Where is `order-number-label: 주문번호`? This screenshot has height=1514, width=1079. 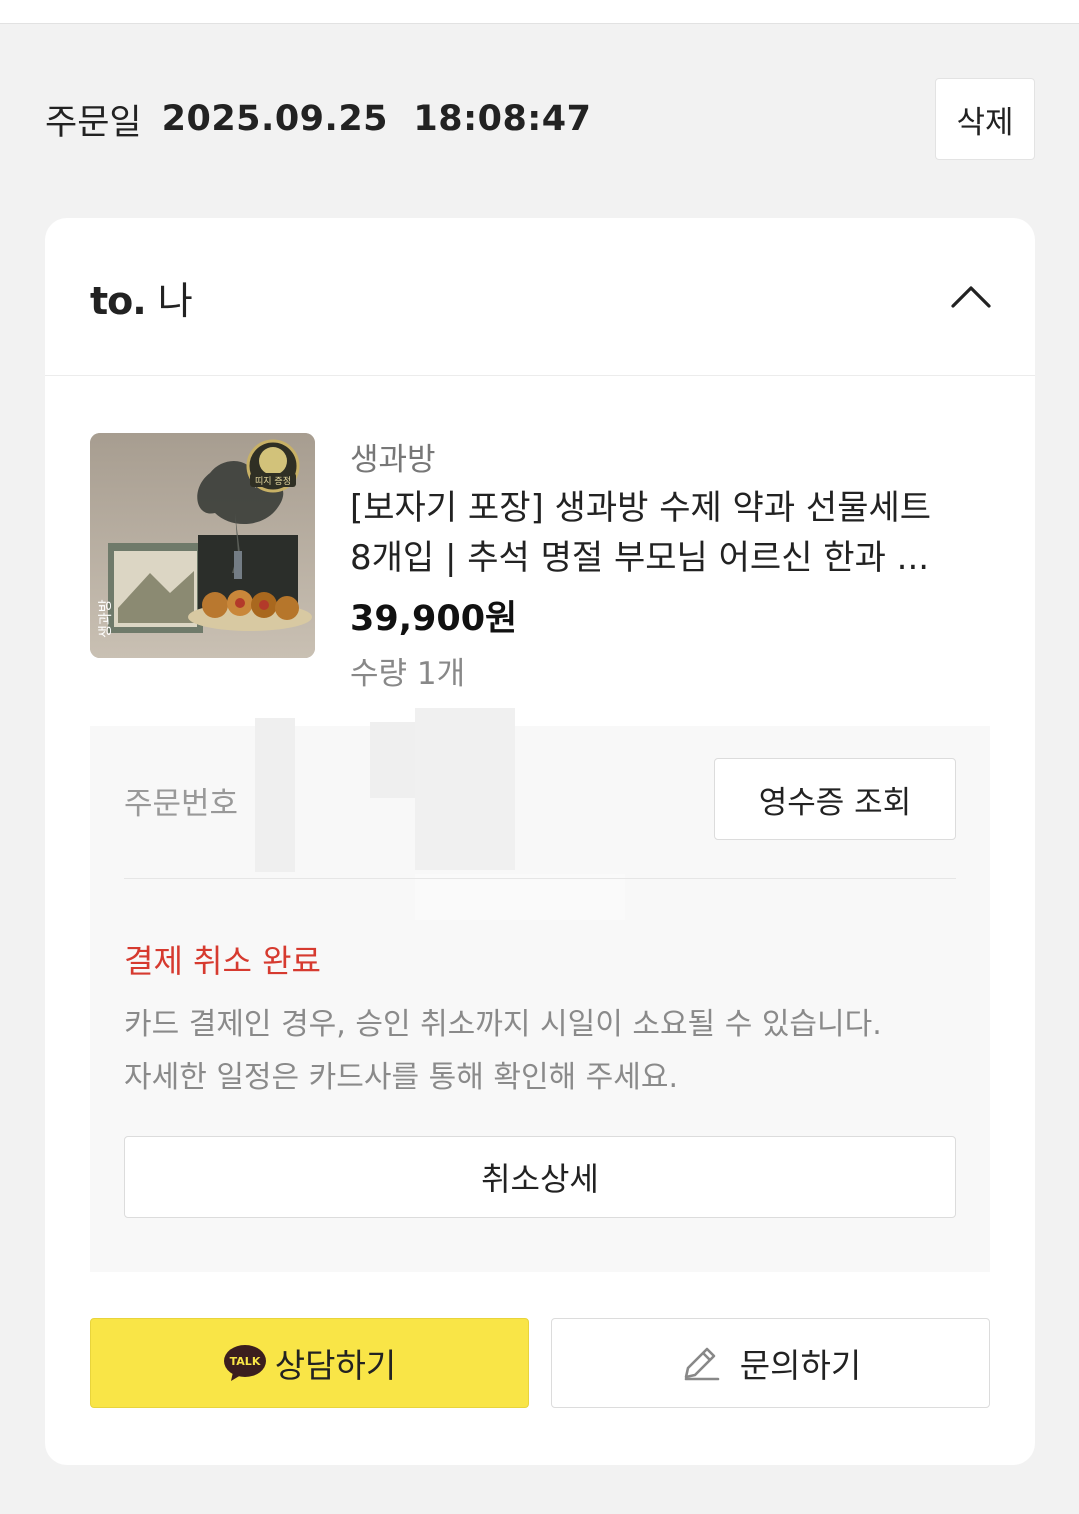 order-number-label: 주문번호 is located at coordinates (181, 804).